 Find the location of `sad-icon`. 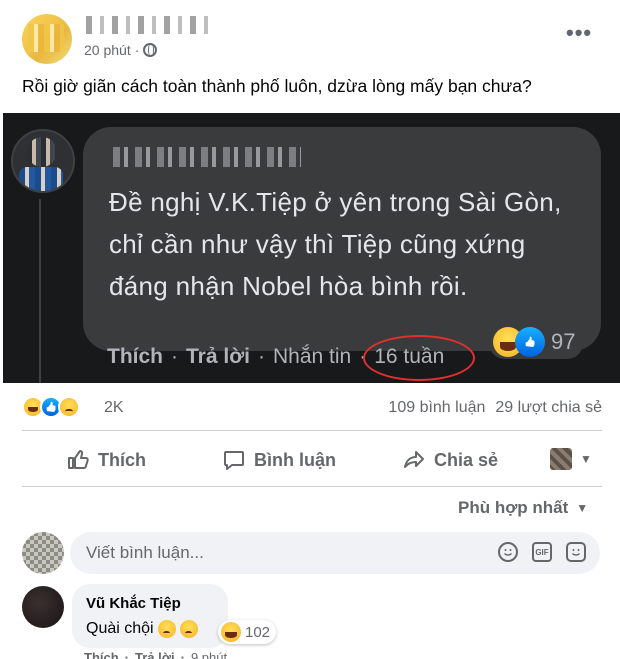

sad-icon is located at coordinates (69, 407).